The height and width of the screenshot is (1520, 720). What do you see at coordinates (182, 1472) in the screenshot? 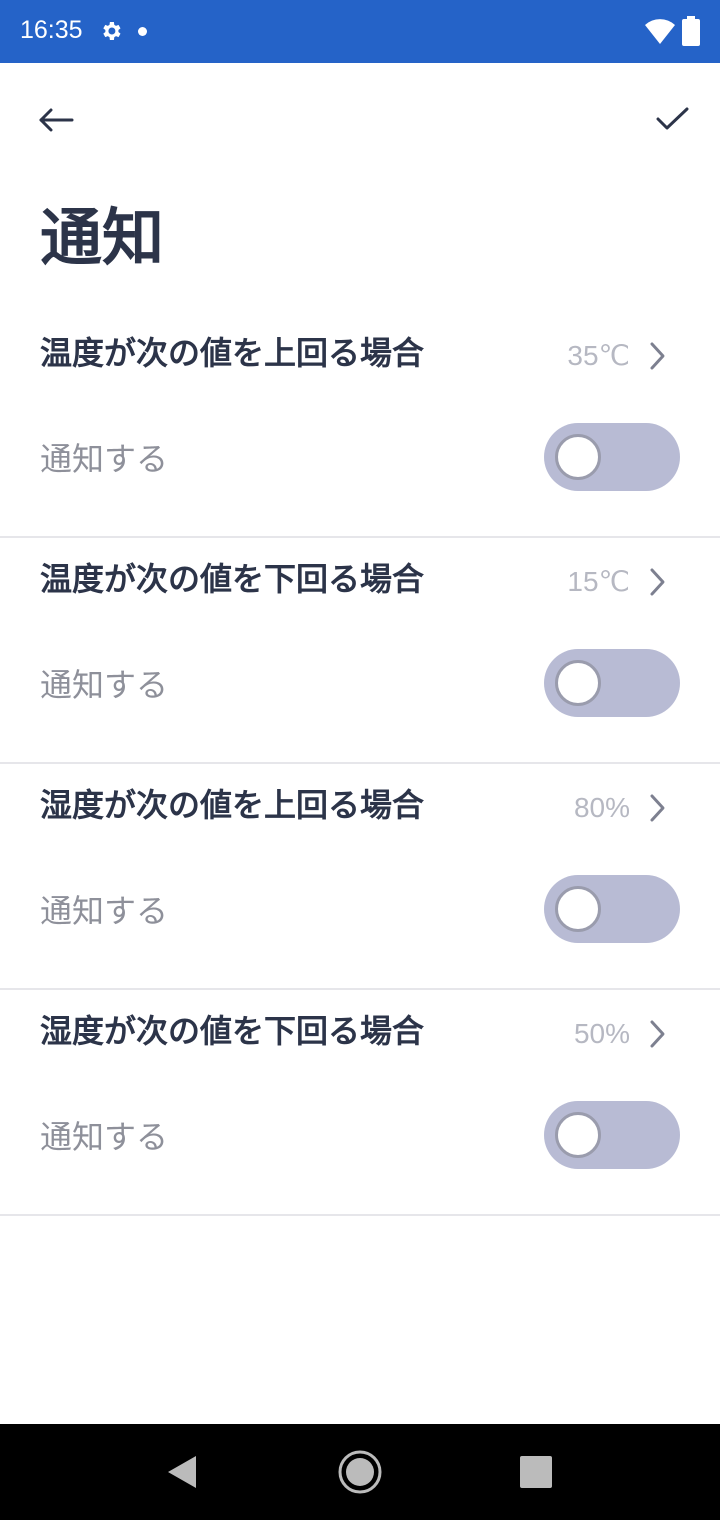
I see `nav-back-icon` at bounding box center [182, 1472].